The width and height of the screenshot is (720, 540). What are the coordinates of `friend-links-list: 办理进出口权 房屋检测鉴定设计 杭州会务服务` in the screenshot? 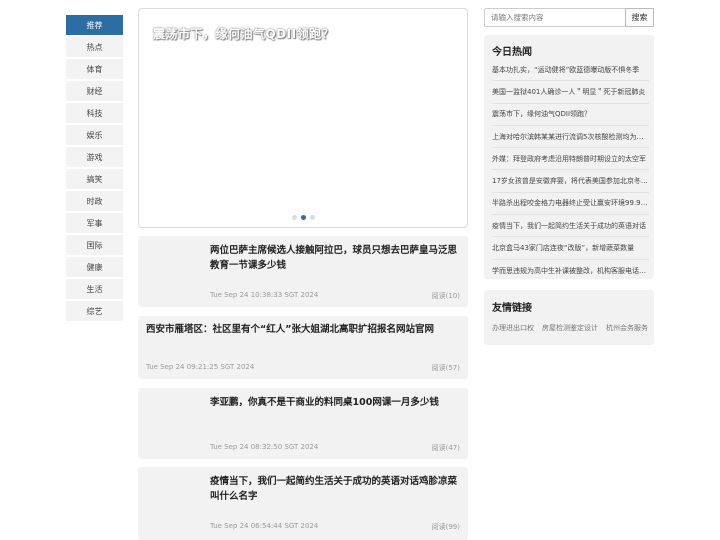 It's located at (570, 328).